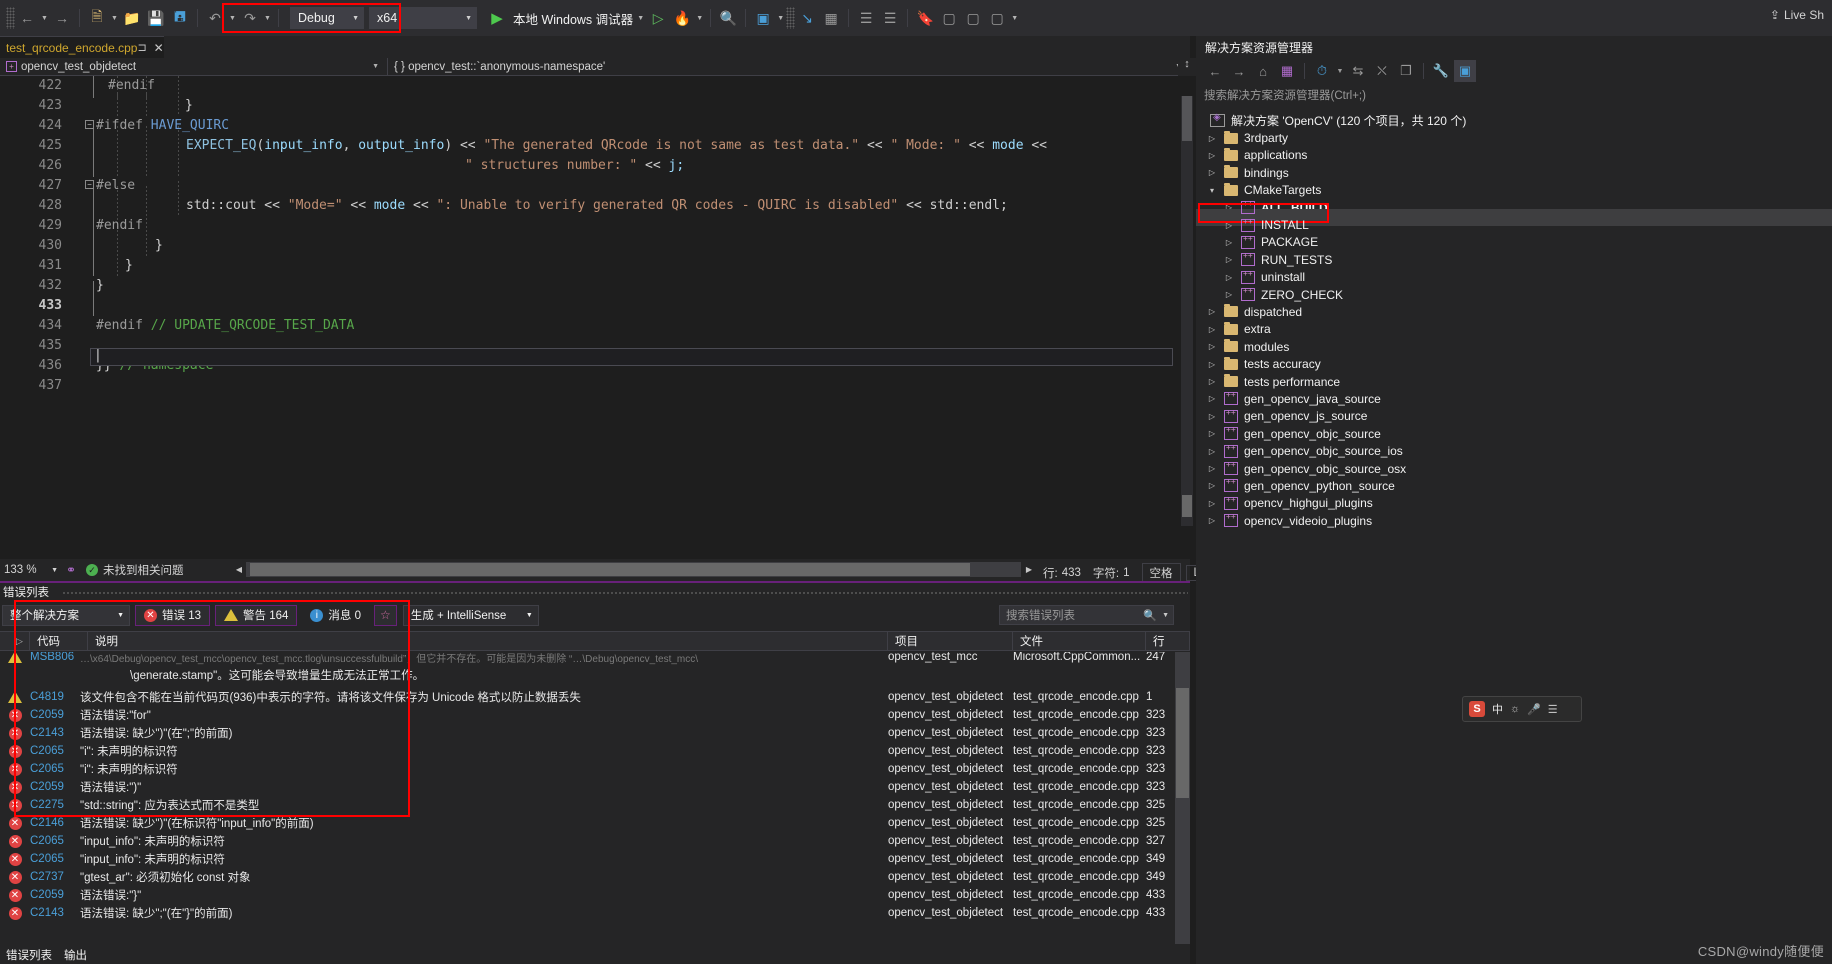 The width and height of the screenshot is (1832, 964). I want to click on close-icon: ✕, so click(159, 48).